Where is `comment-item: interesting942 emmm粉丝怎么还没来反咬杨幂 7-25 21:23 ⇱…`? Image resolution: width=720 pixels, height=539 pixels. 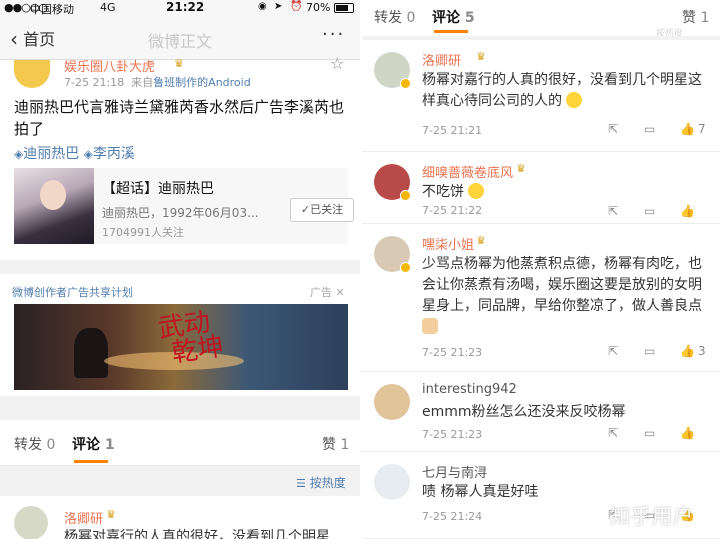 comment-item: interesting942 emmm粉丝怎么还没来反咬杨幂 7-25 21:23 ⇱… is located at coordinates (541, 412).